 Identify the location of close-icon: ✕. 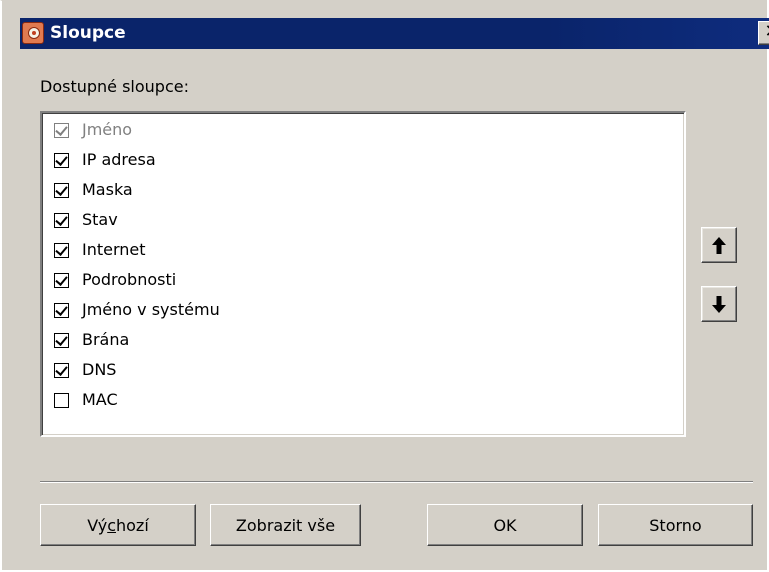
(766, 31).